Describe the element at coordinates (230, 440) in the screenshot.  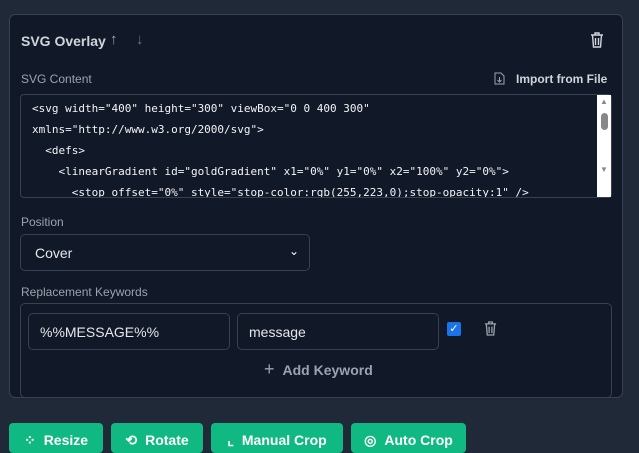
I see `crop-icon: ⌞` at that location.